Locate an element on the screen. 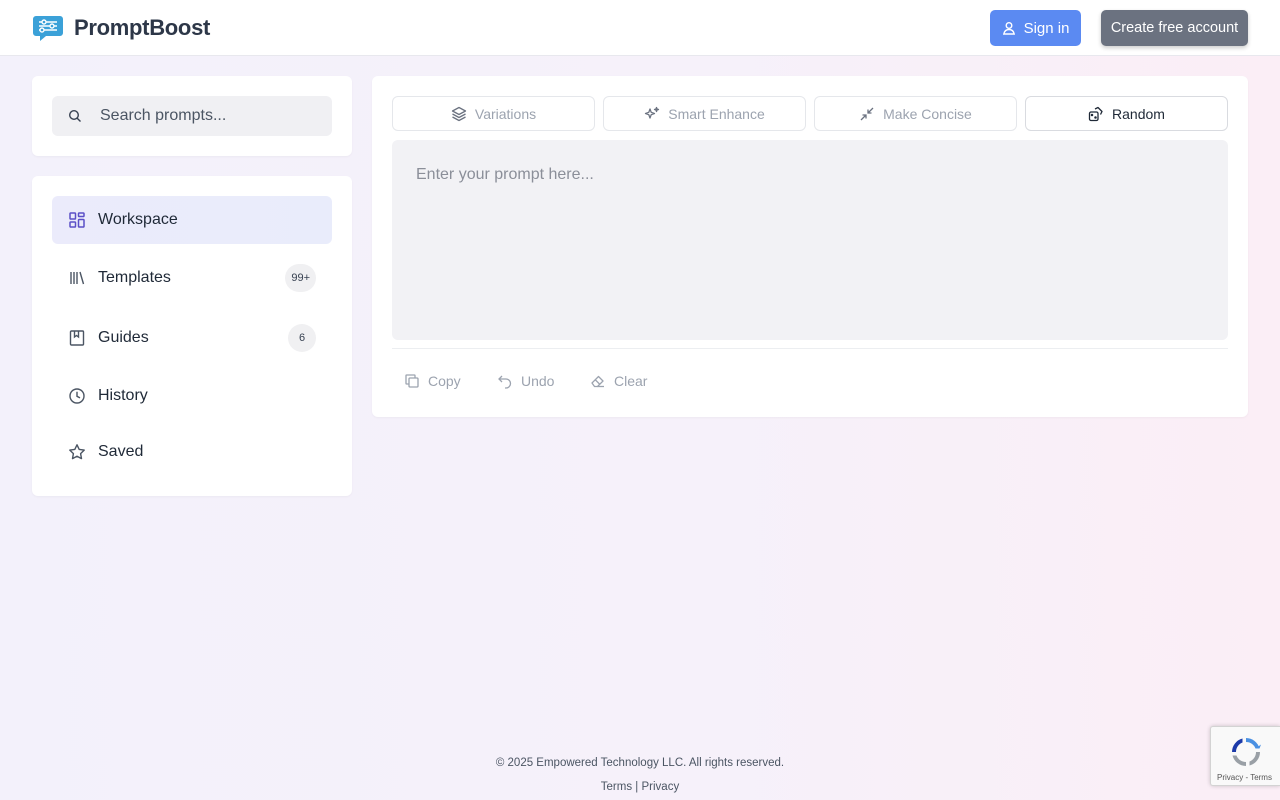  sidebar-item-label: Saved is located at coordinates (121, 451).